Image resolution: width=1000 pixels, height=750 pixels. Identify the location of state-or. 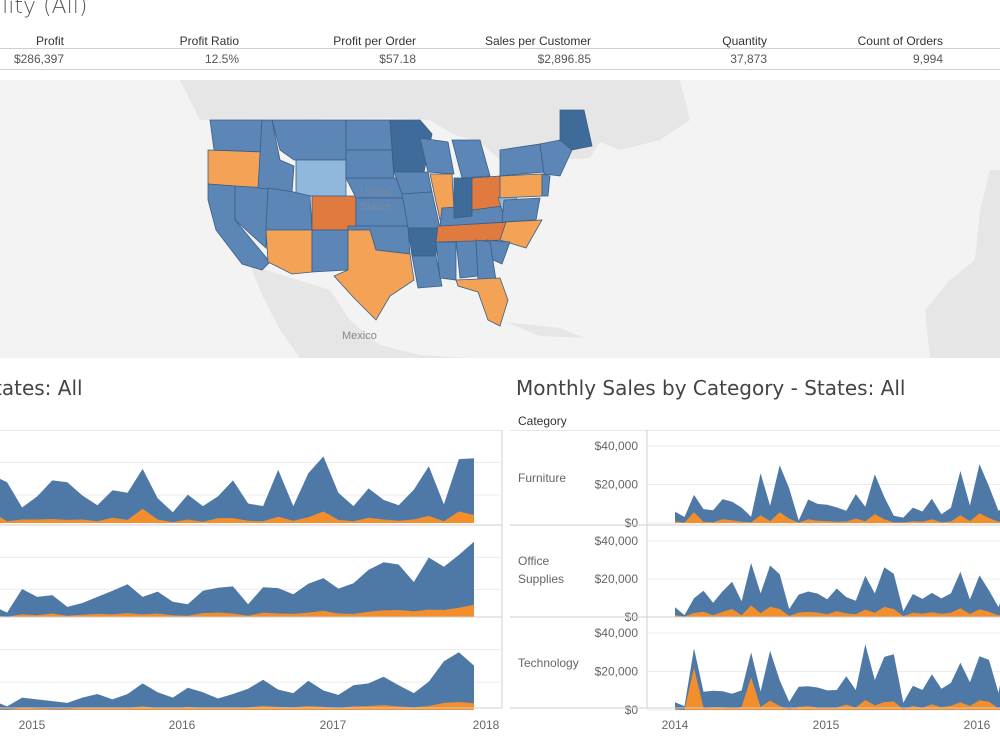
(235, 169).